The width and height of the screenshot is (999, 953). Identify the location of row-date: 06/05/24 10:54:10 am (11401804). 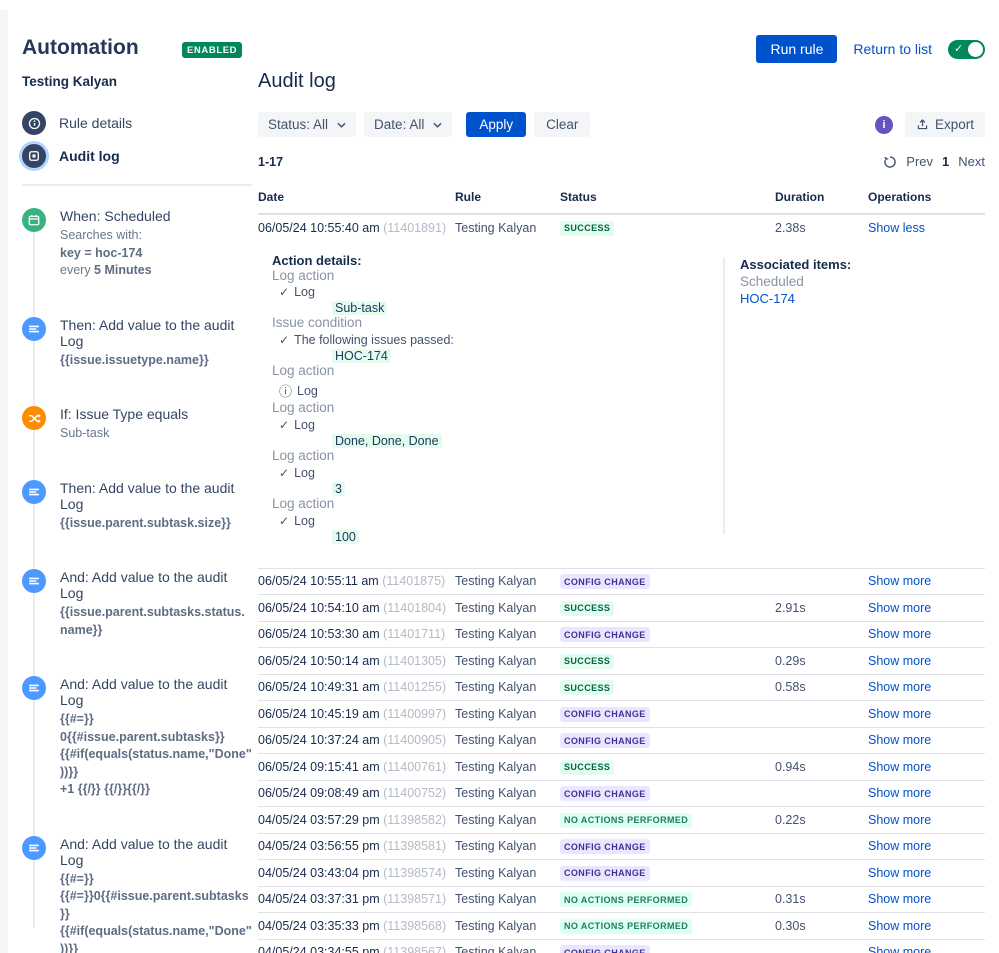
(352, 607).